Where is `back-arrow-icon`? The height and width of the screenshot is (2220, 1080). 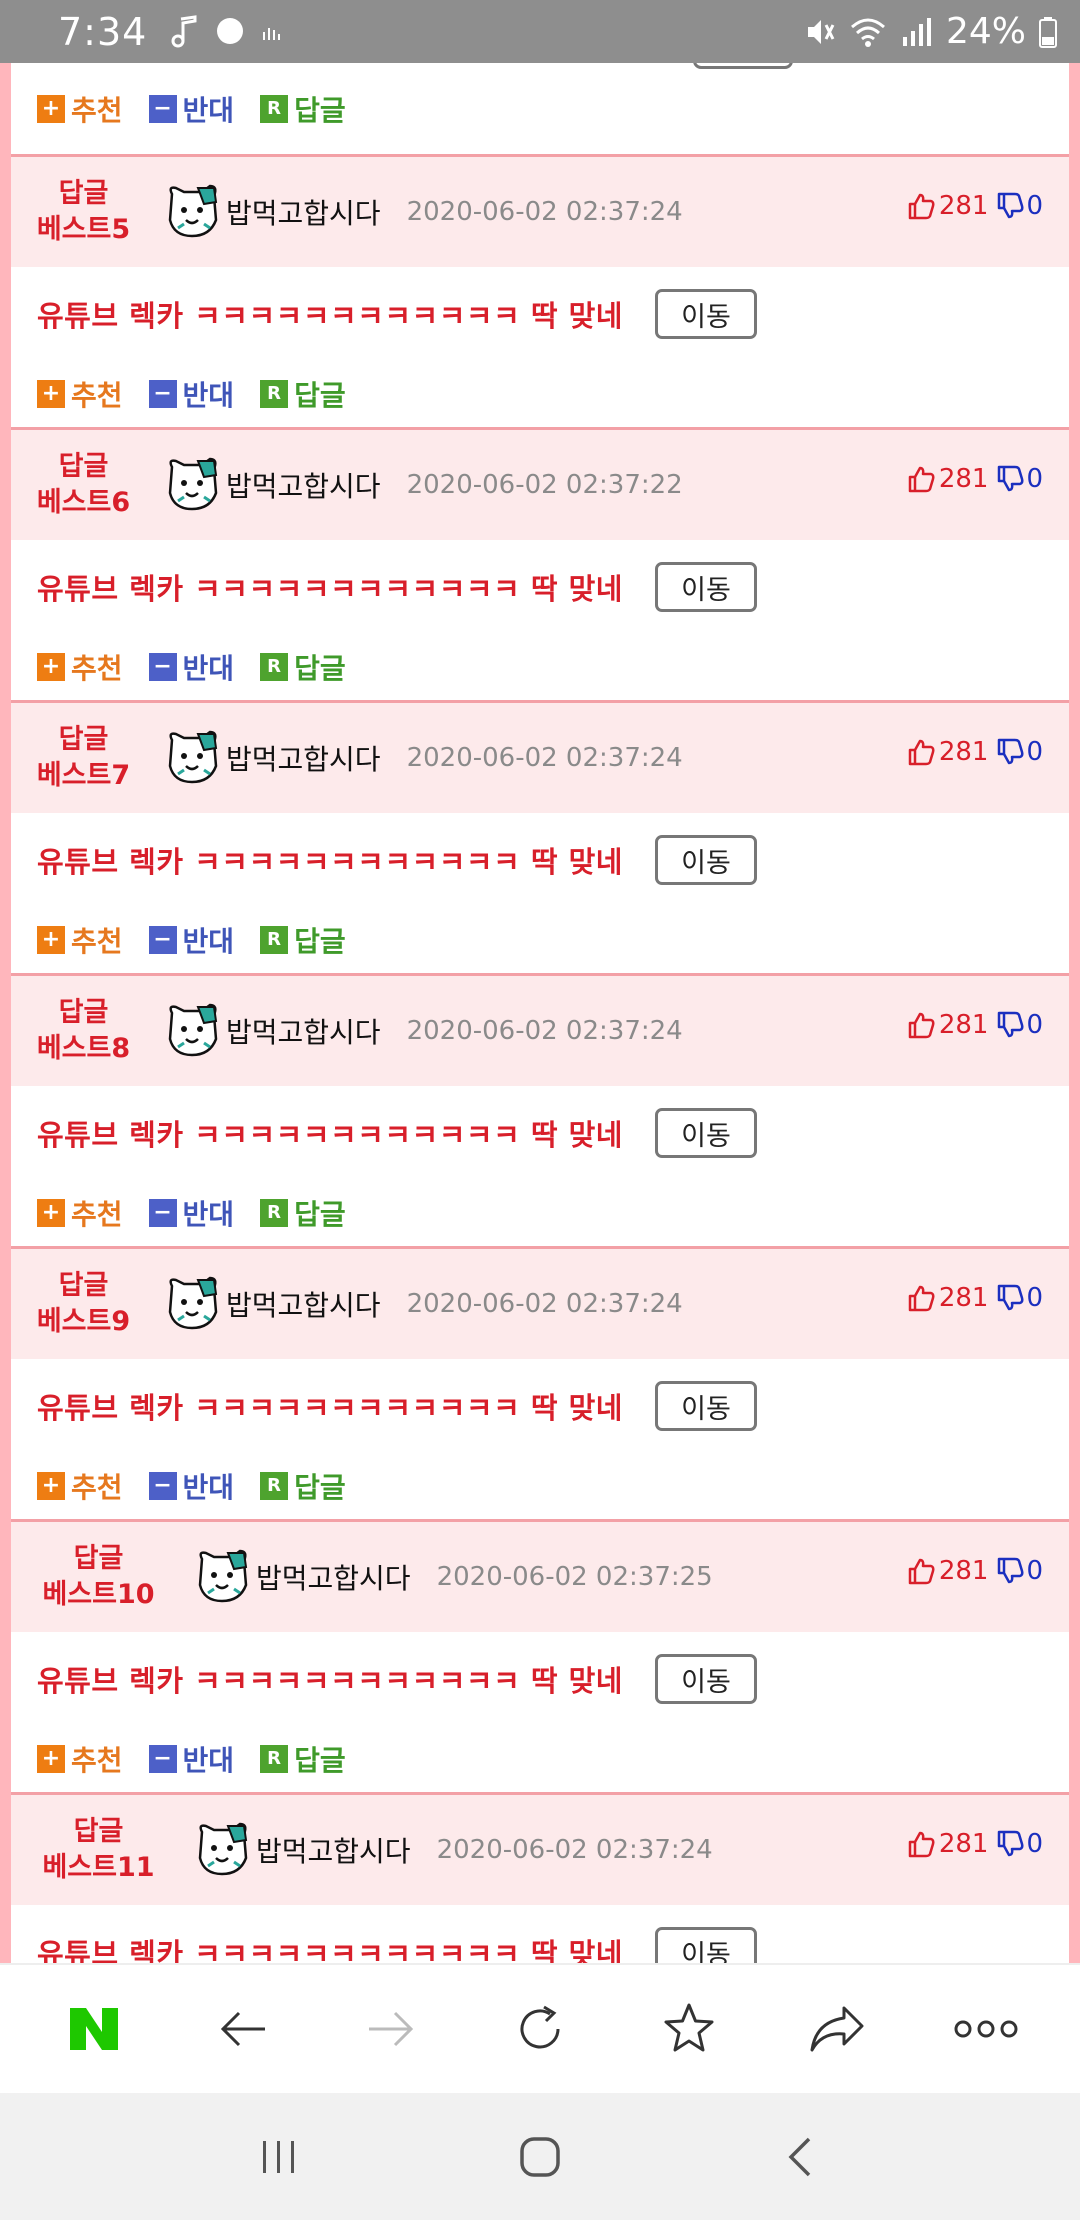 back-arrow-icon is located at coordinates (243, 2029).